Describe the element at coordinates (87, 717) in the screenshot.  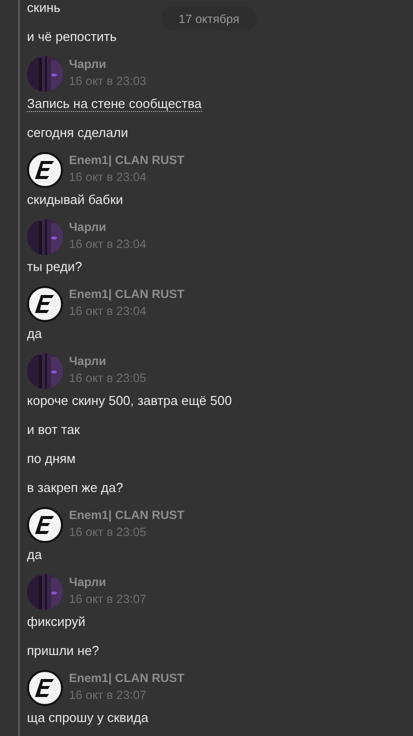
I see `message-text: ща спрошу у сквида` at that location.